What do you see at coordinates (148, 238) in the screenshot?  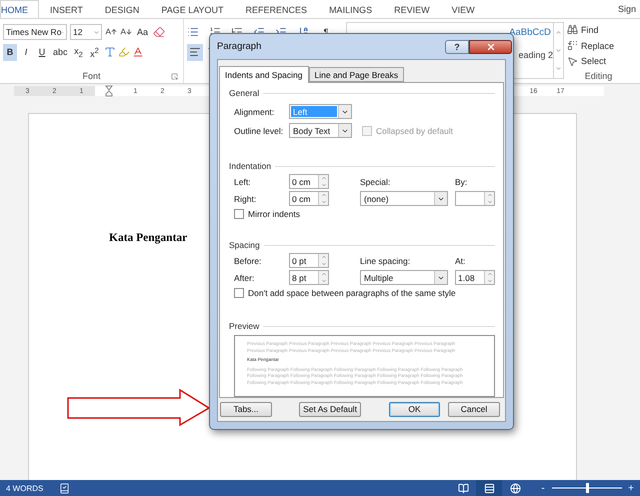 I see `document-heading: Kata Pengantar` at bounding box center [148, 238].